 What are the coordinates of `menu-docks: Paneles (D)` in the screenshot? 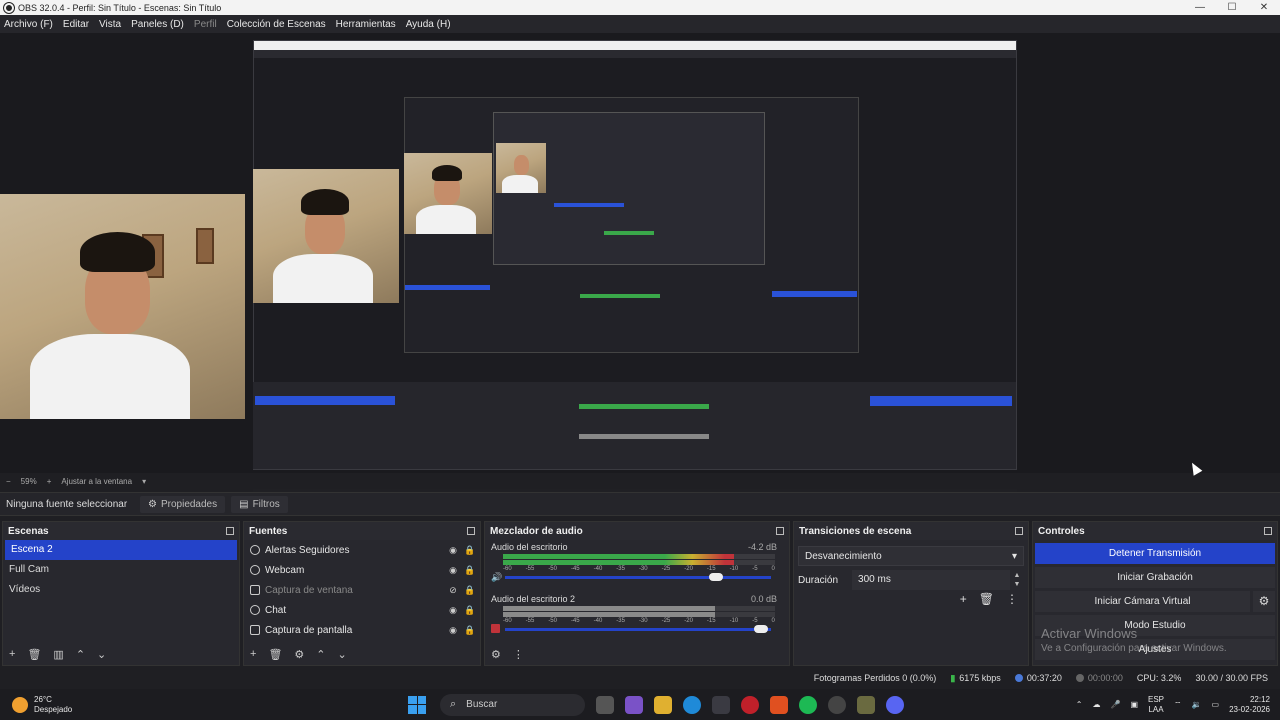 It's located at (157, 24).